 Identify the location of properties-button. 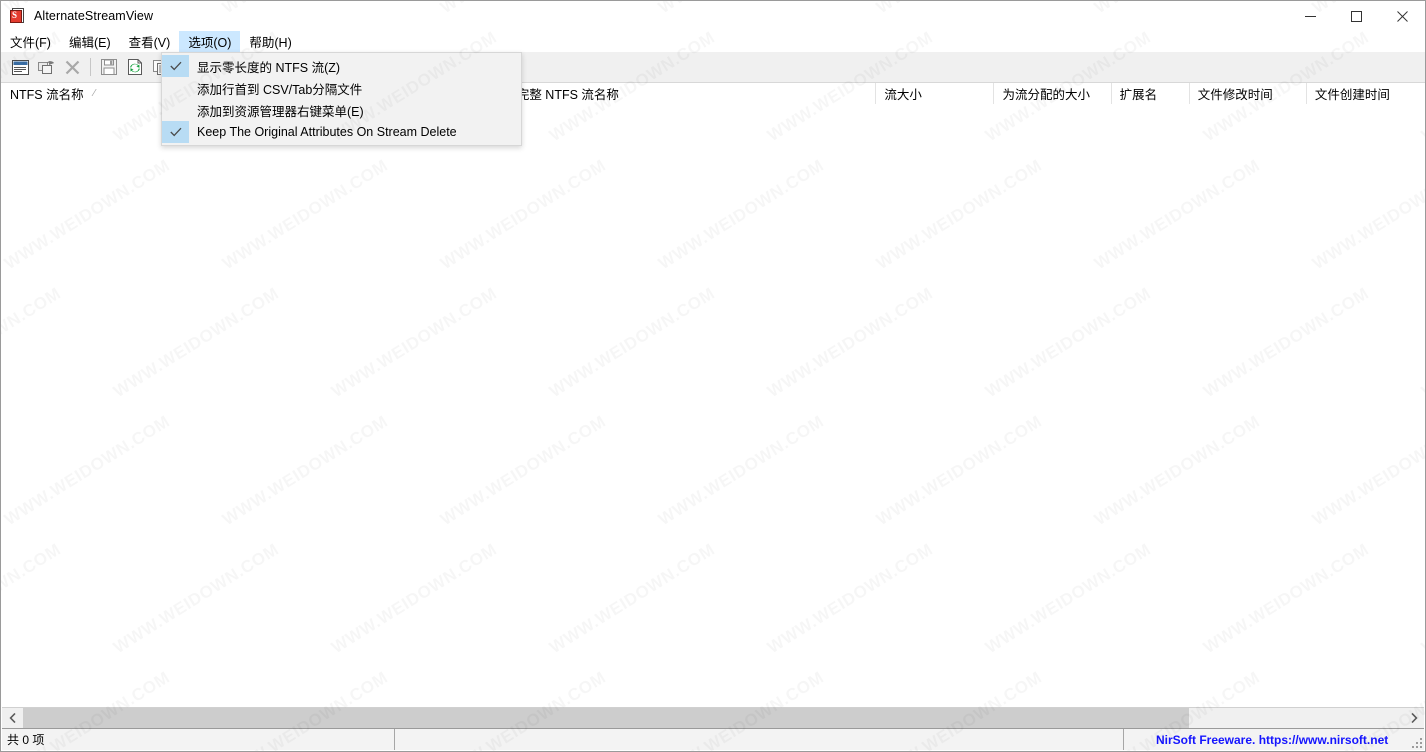
(20, 67).